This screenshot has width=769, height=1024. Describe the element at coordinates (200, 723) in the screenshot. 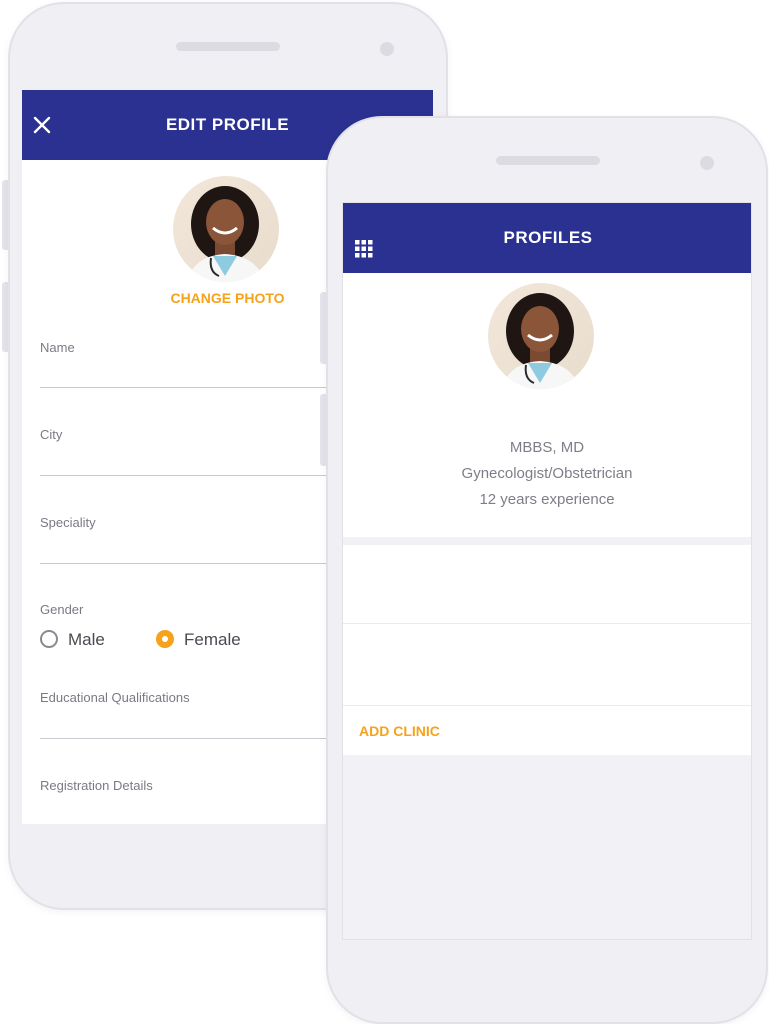

I see `education-field` at that location.